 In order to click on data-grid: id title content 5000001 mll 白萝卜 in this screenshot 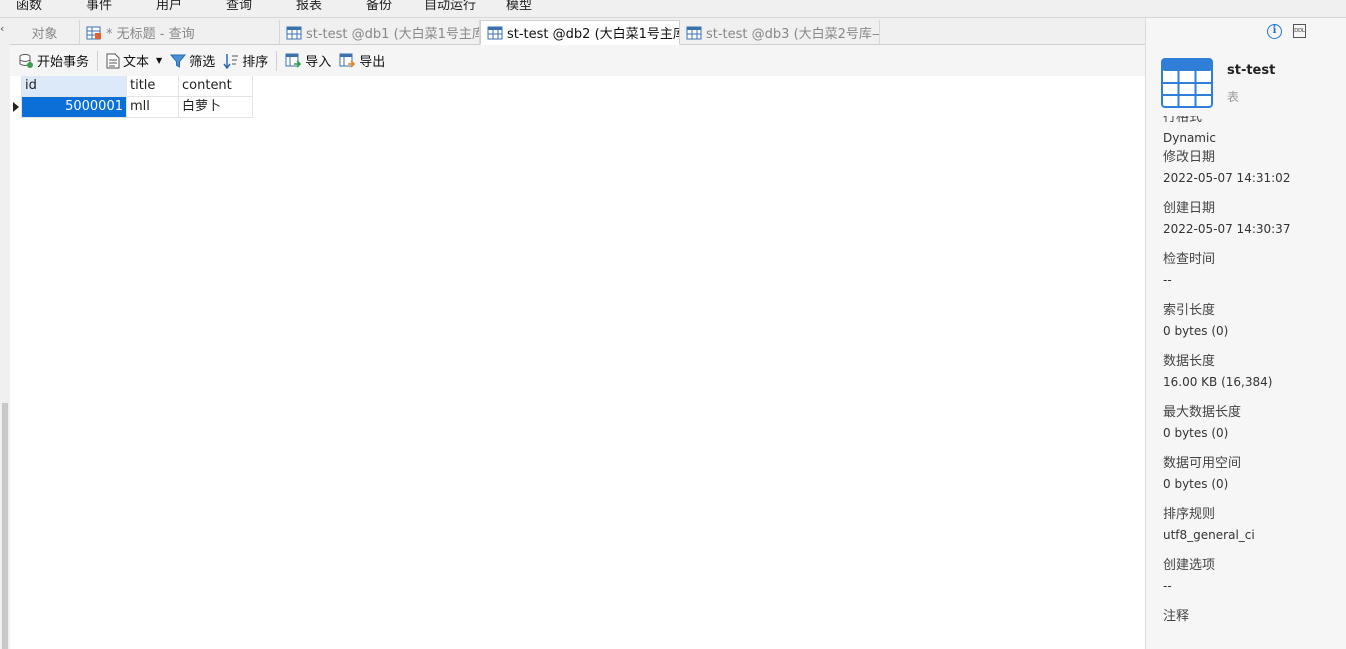, I will do `click(131, 97)`.